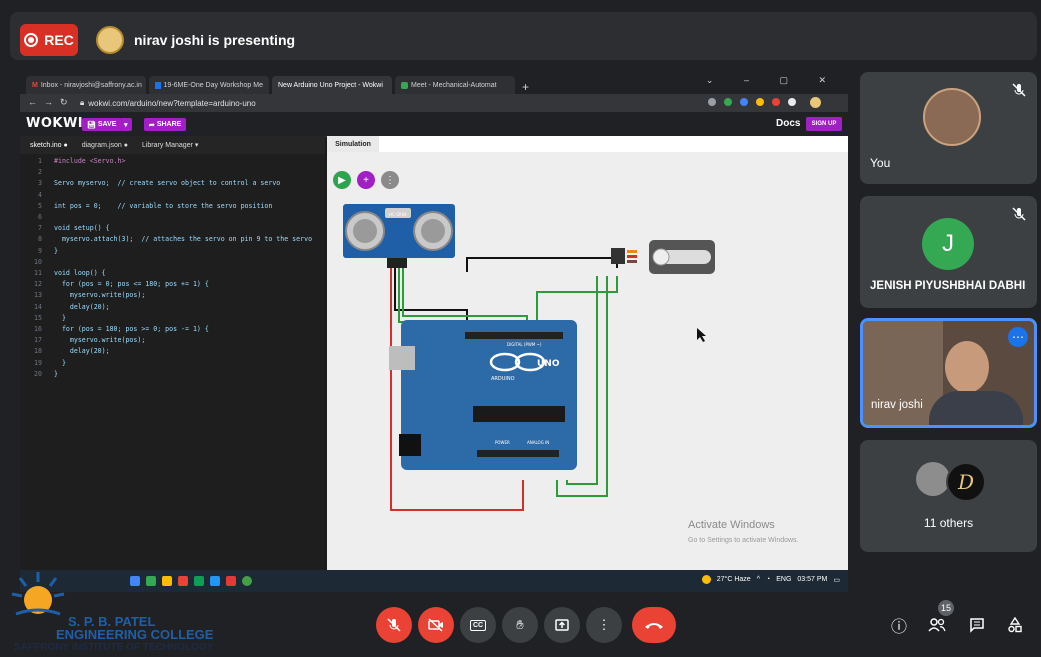  I want to click on tab-sketch: sketch.ino ●, so click(49, 145).